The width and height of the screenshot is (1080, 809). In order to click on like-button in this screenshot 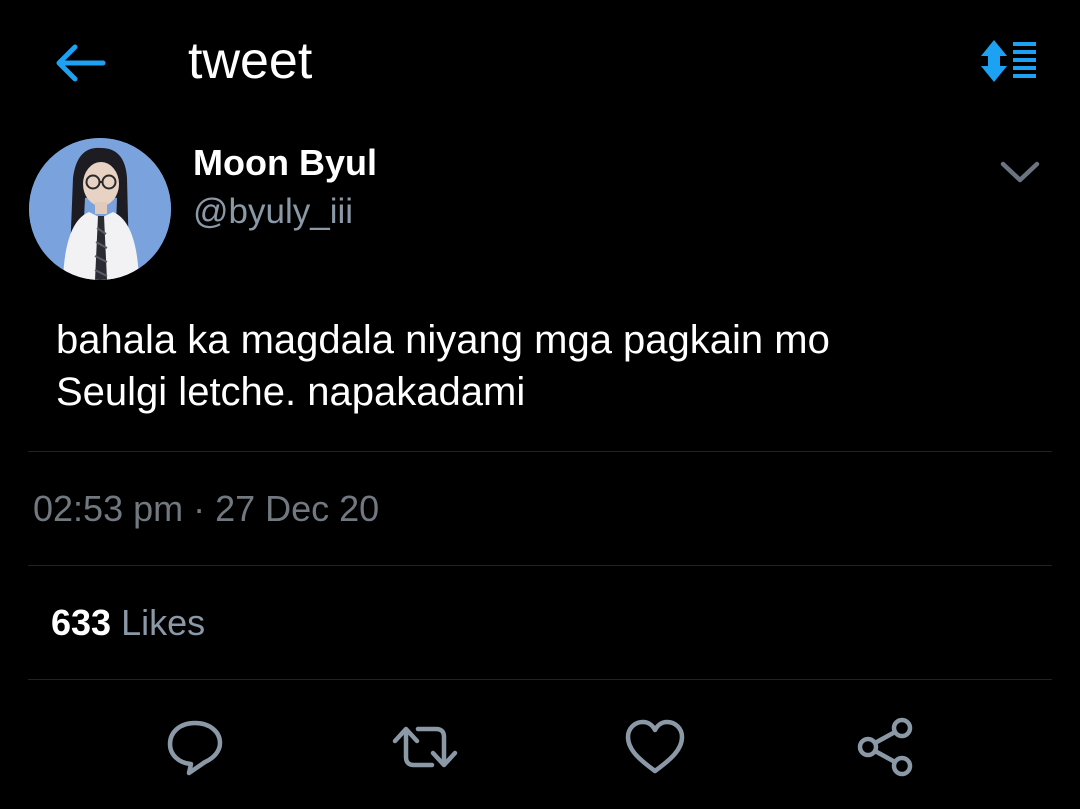, I will do `click(655, 747)`.